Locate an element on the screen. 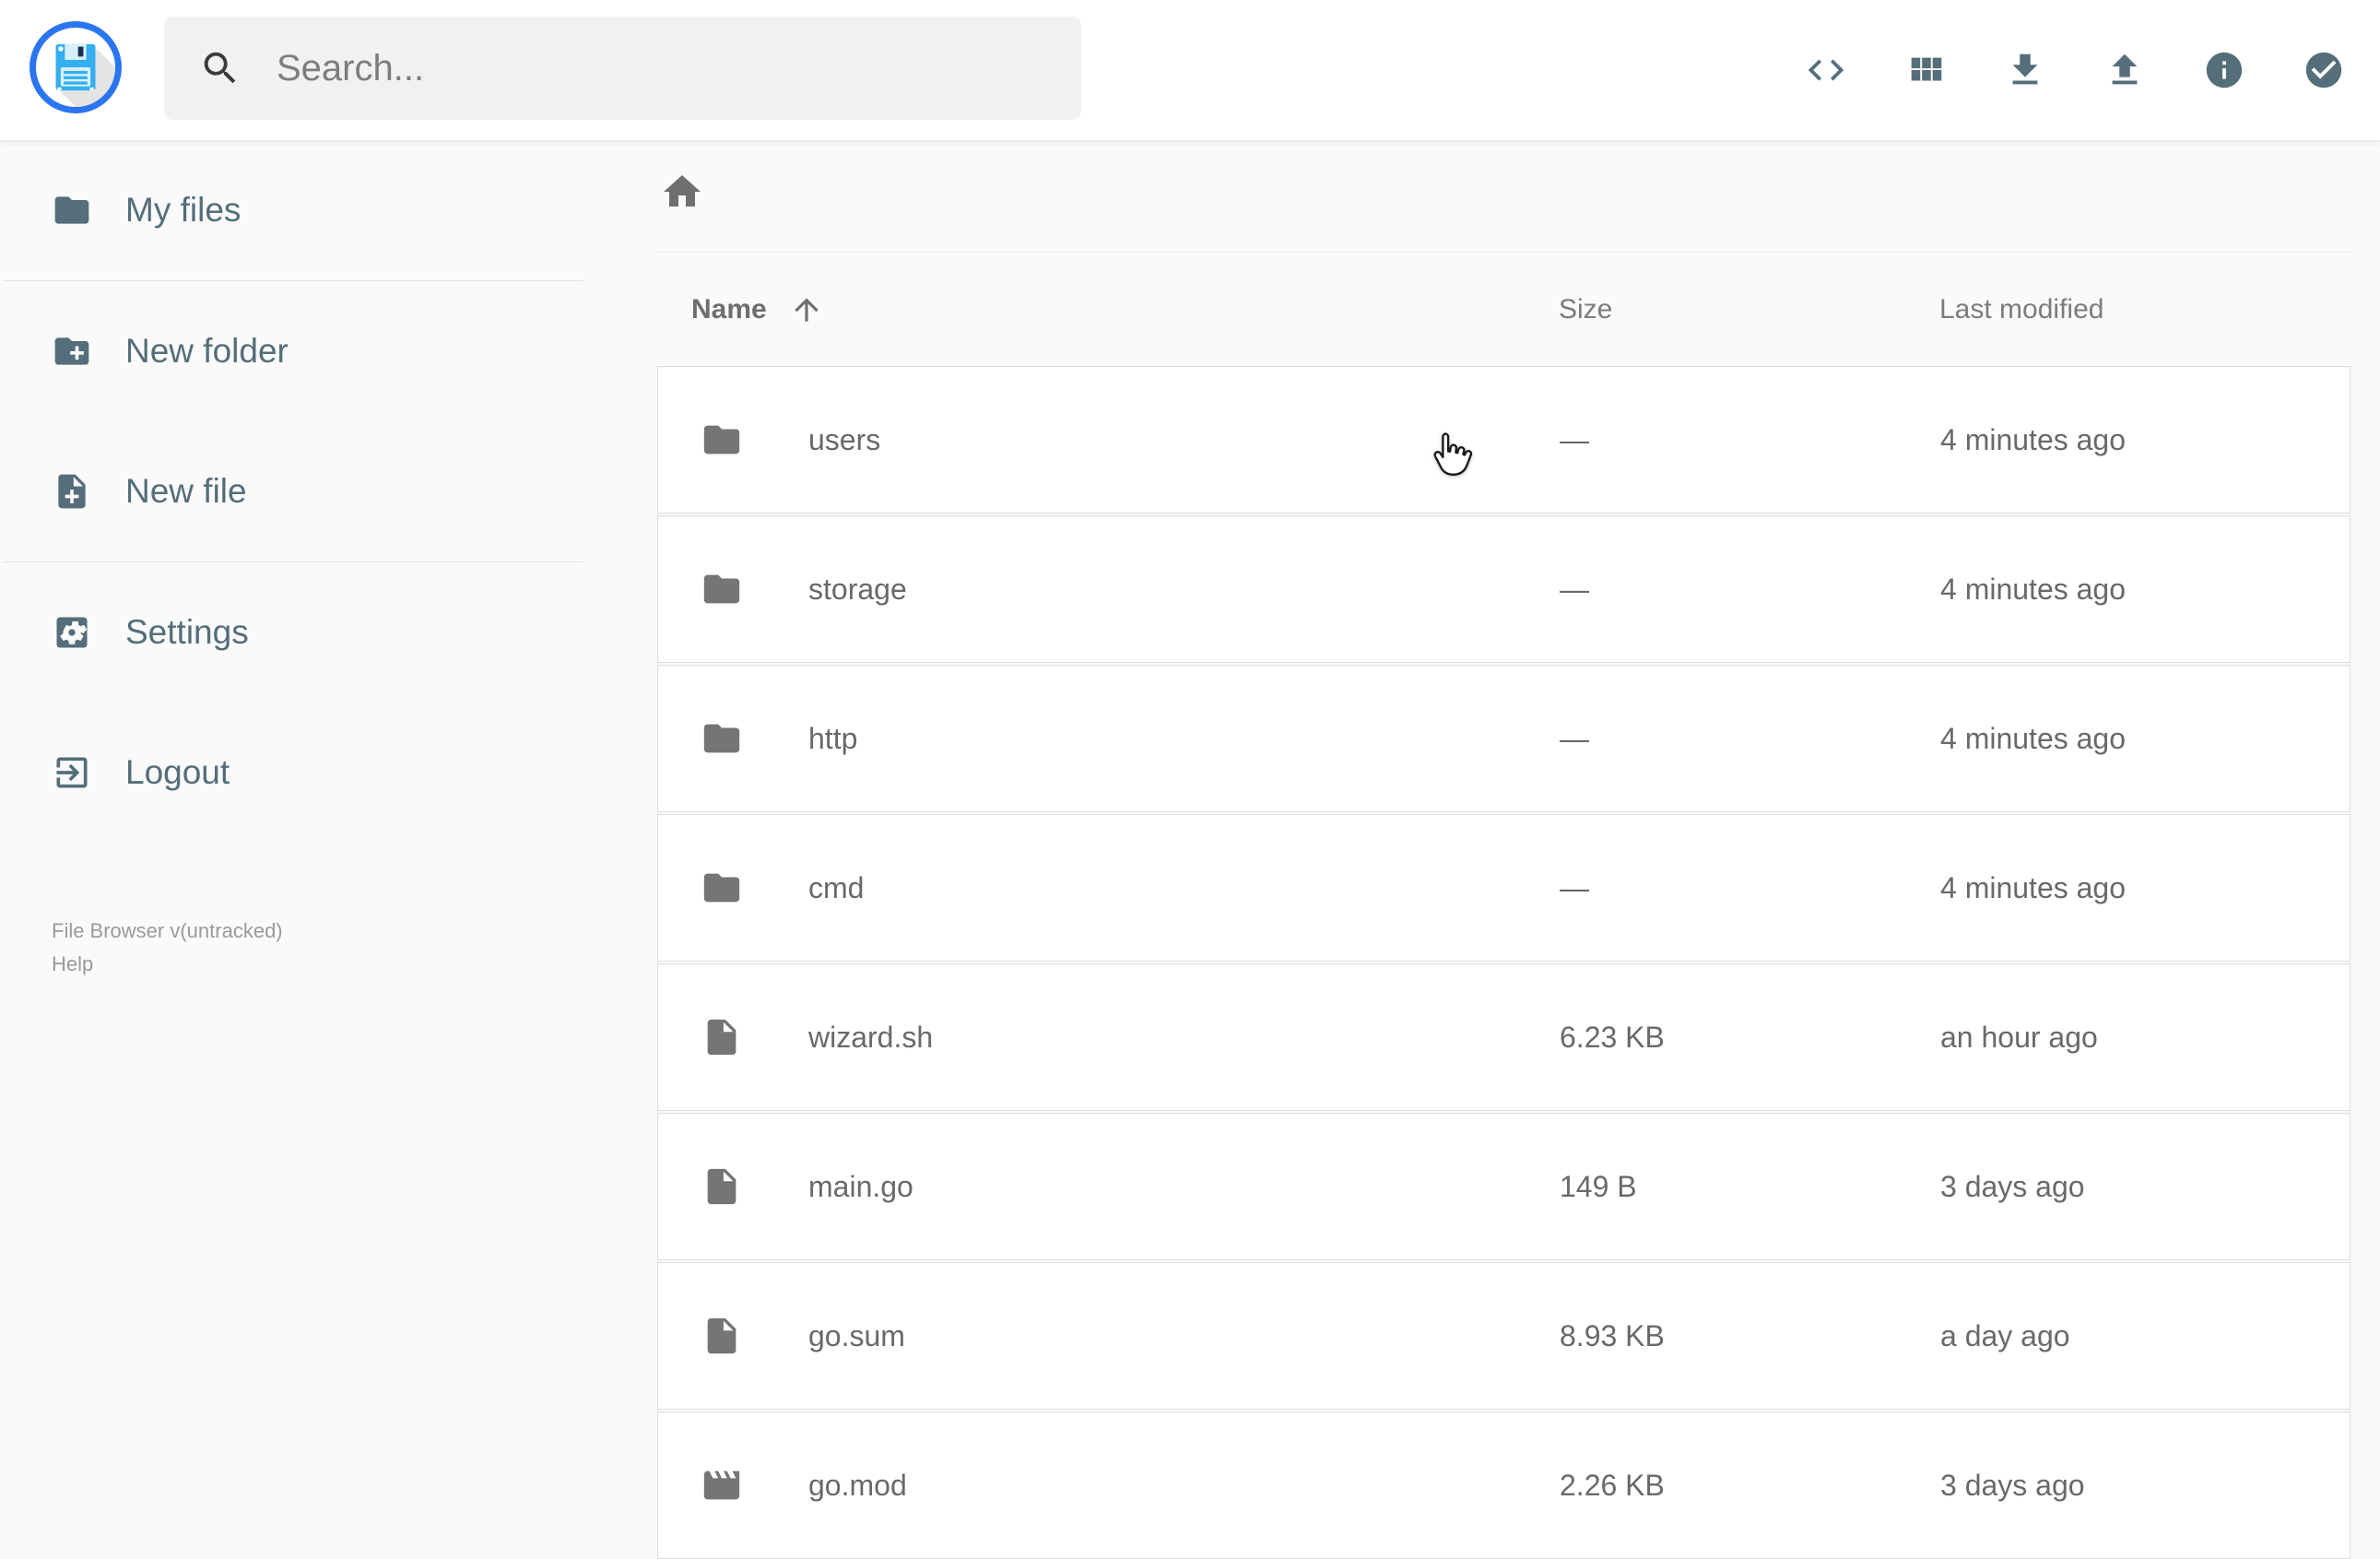  file-row: go.sum 8.93 KB a day ago is located at coordinates (1504, 1336).